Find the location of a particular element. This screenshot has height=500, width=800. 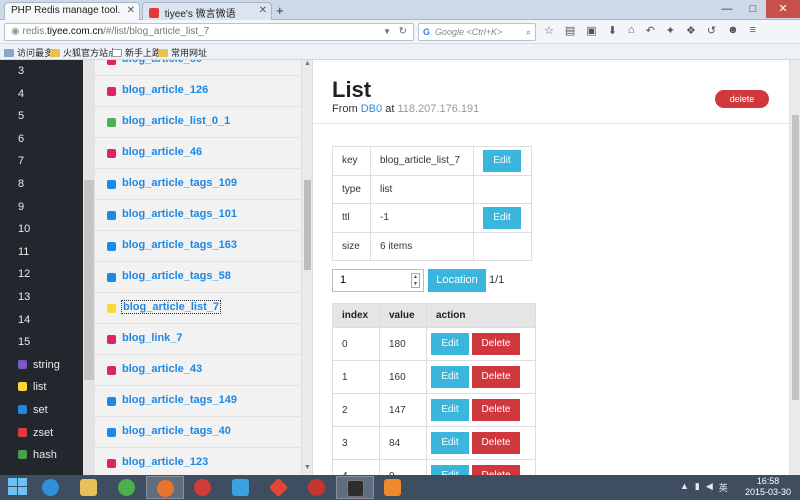

sidebar-item-db-13: 13 is located at coordinates (41, 297).